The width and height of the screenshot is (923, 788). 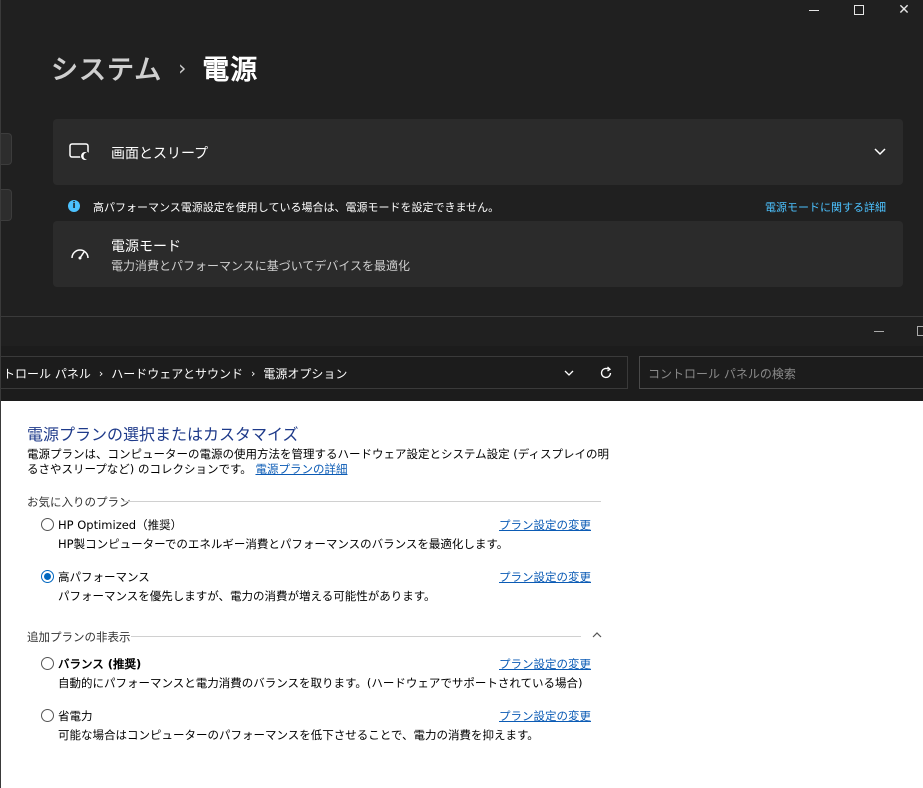 I want to click on breadcrumb: トロール パネル › ハードウェアとサウンド › 電源オプション, so click(x=175, y=373).